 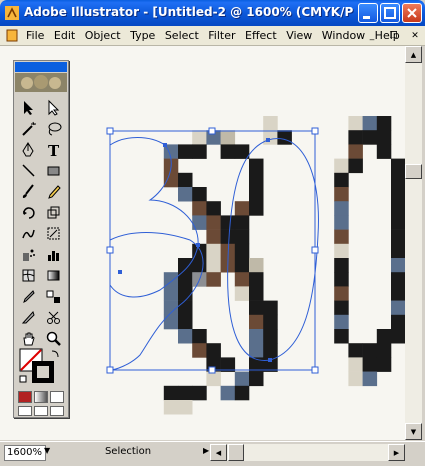 I want to click on symbol-sprayer-tool-button, so click(x=28, y=254).